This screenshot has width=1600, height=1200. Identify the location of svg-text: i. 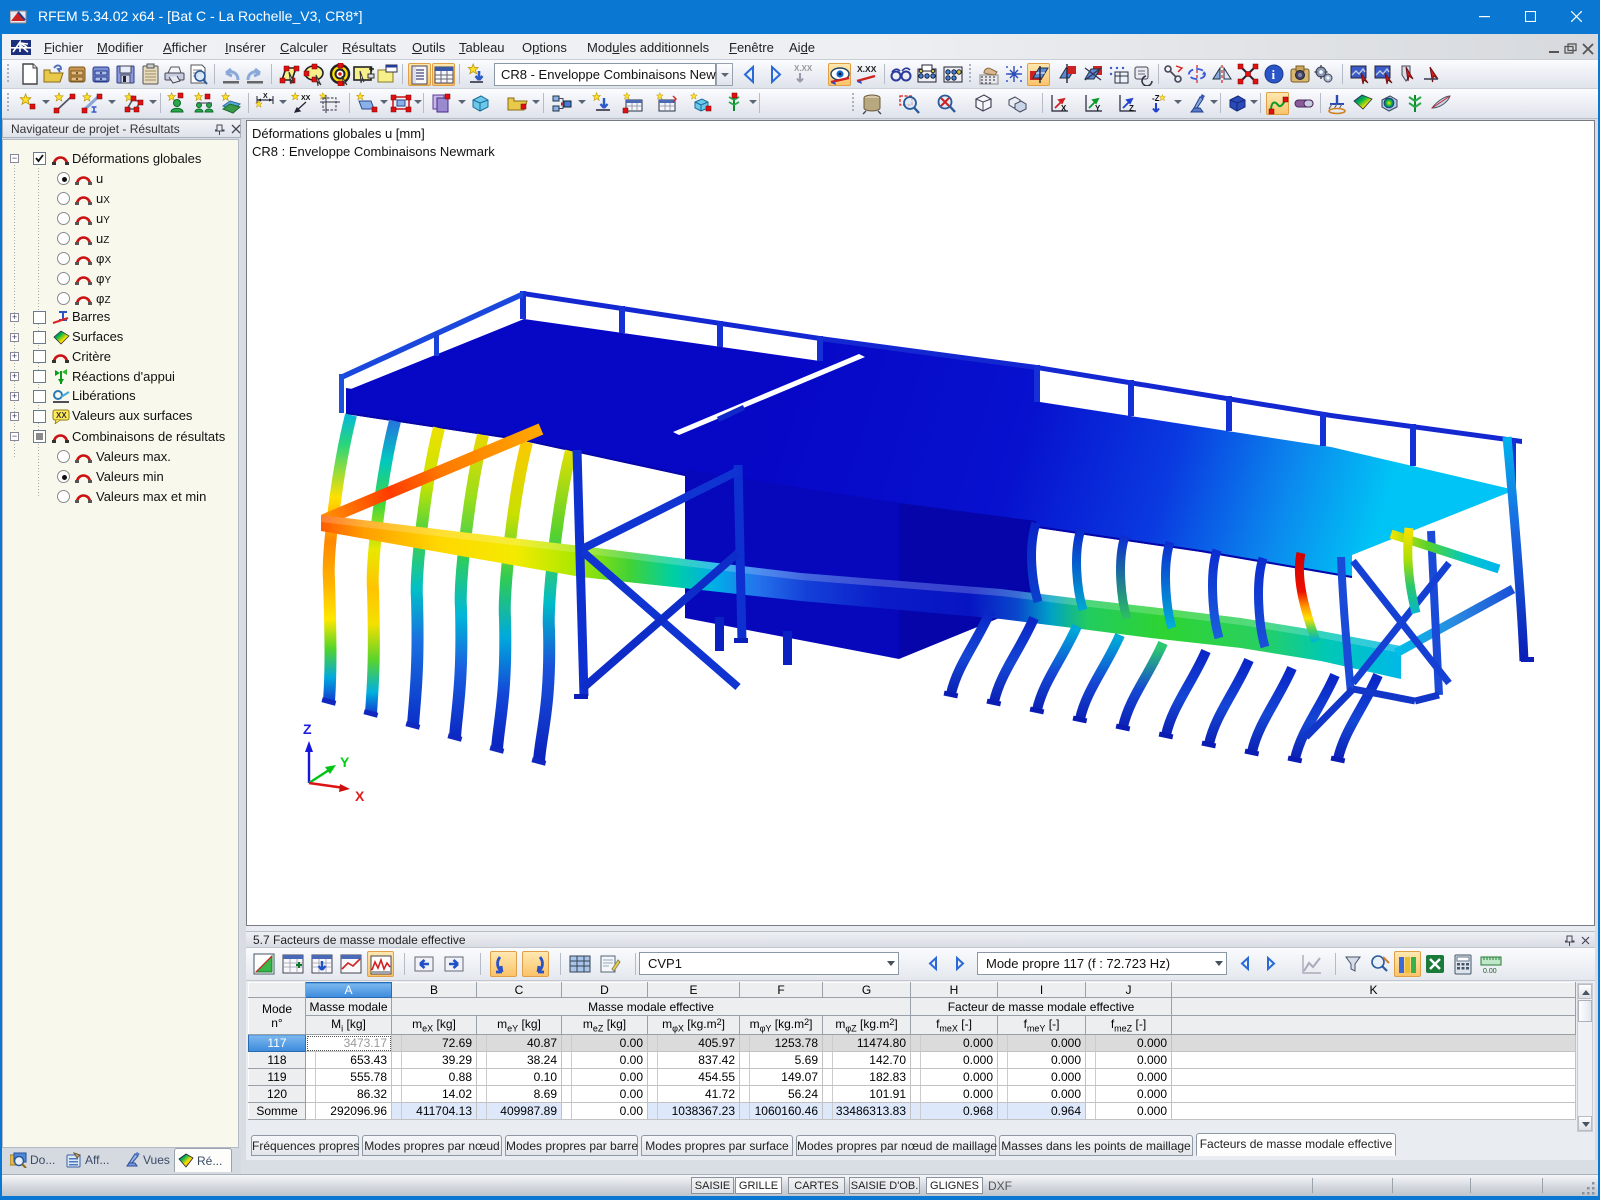
(1274, 74).